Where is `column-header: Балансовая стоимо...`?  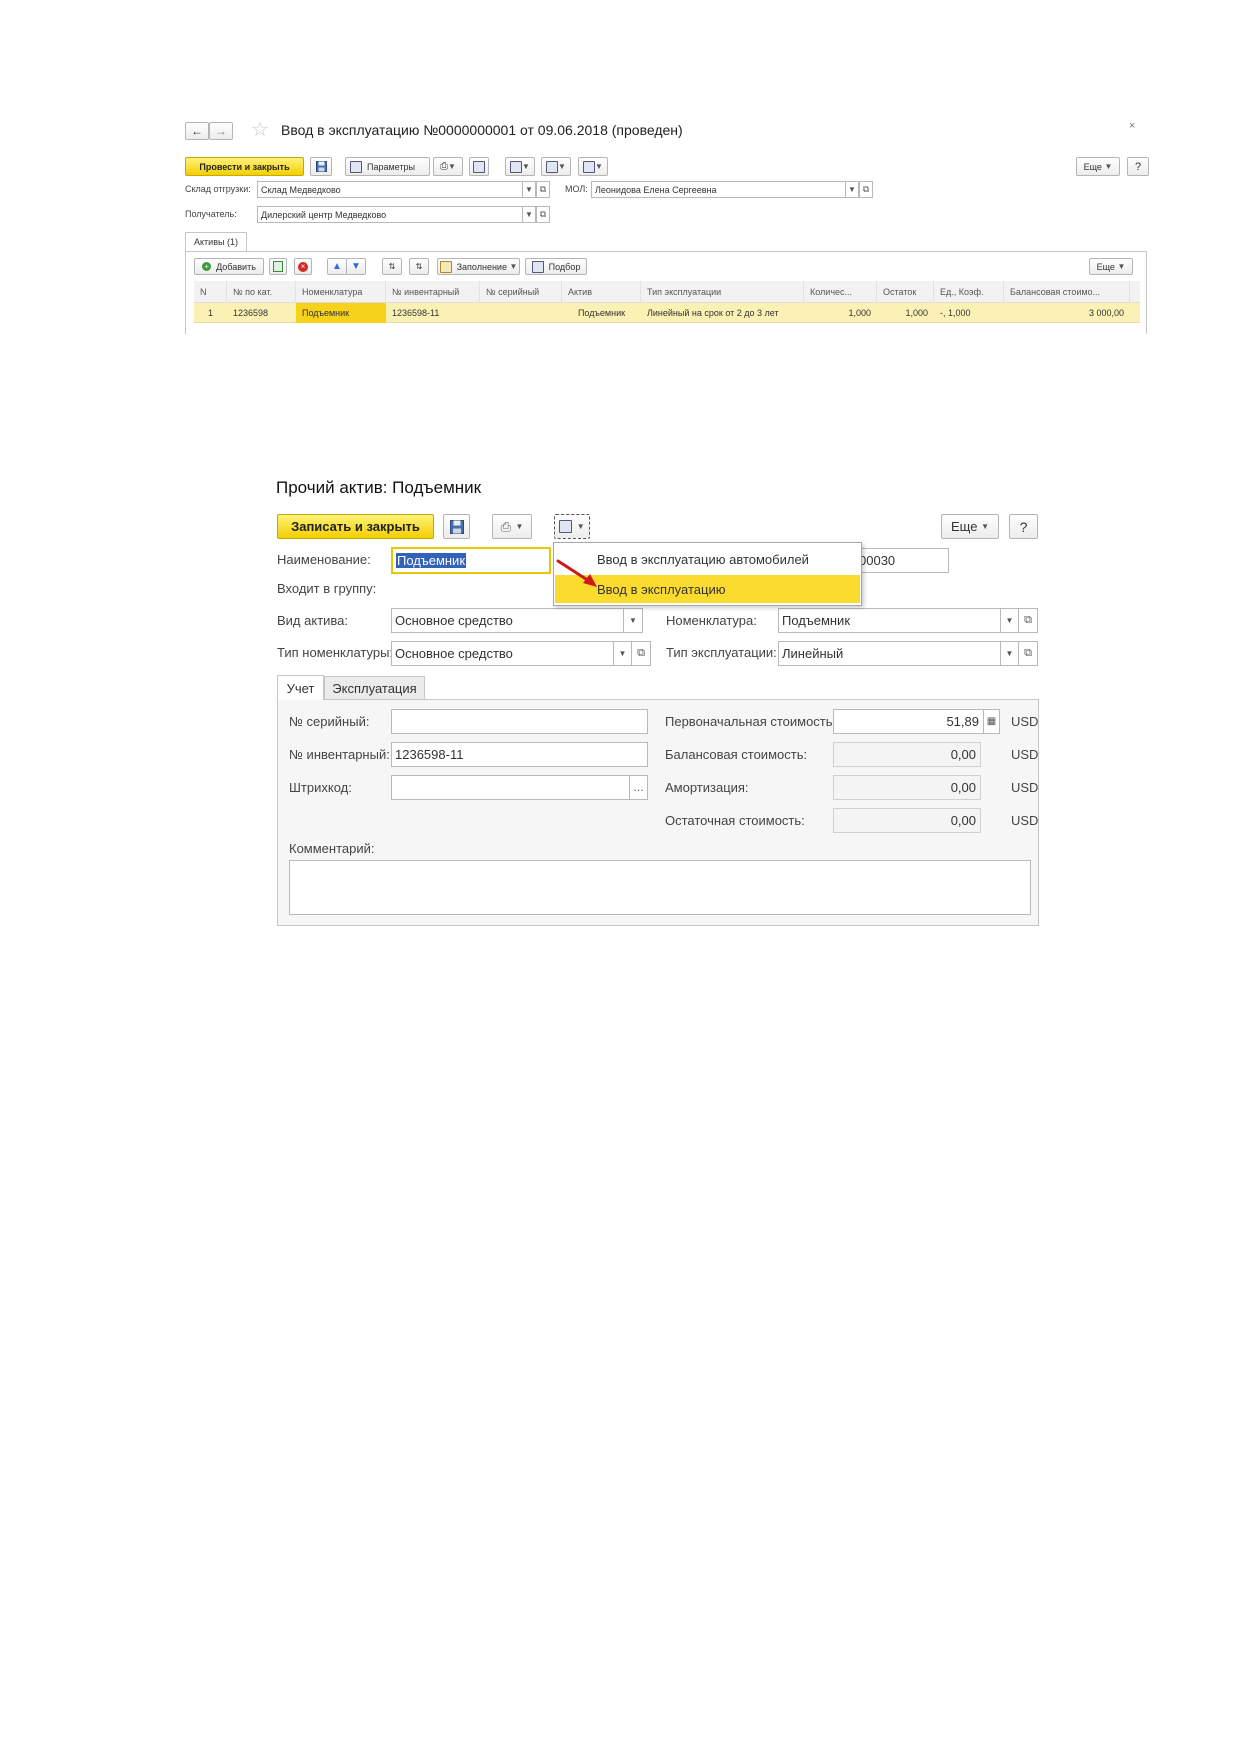
column-header: Балансовая стоимо... is located at coordinates (1067, 292).